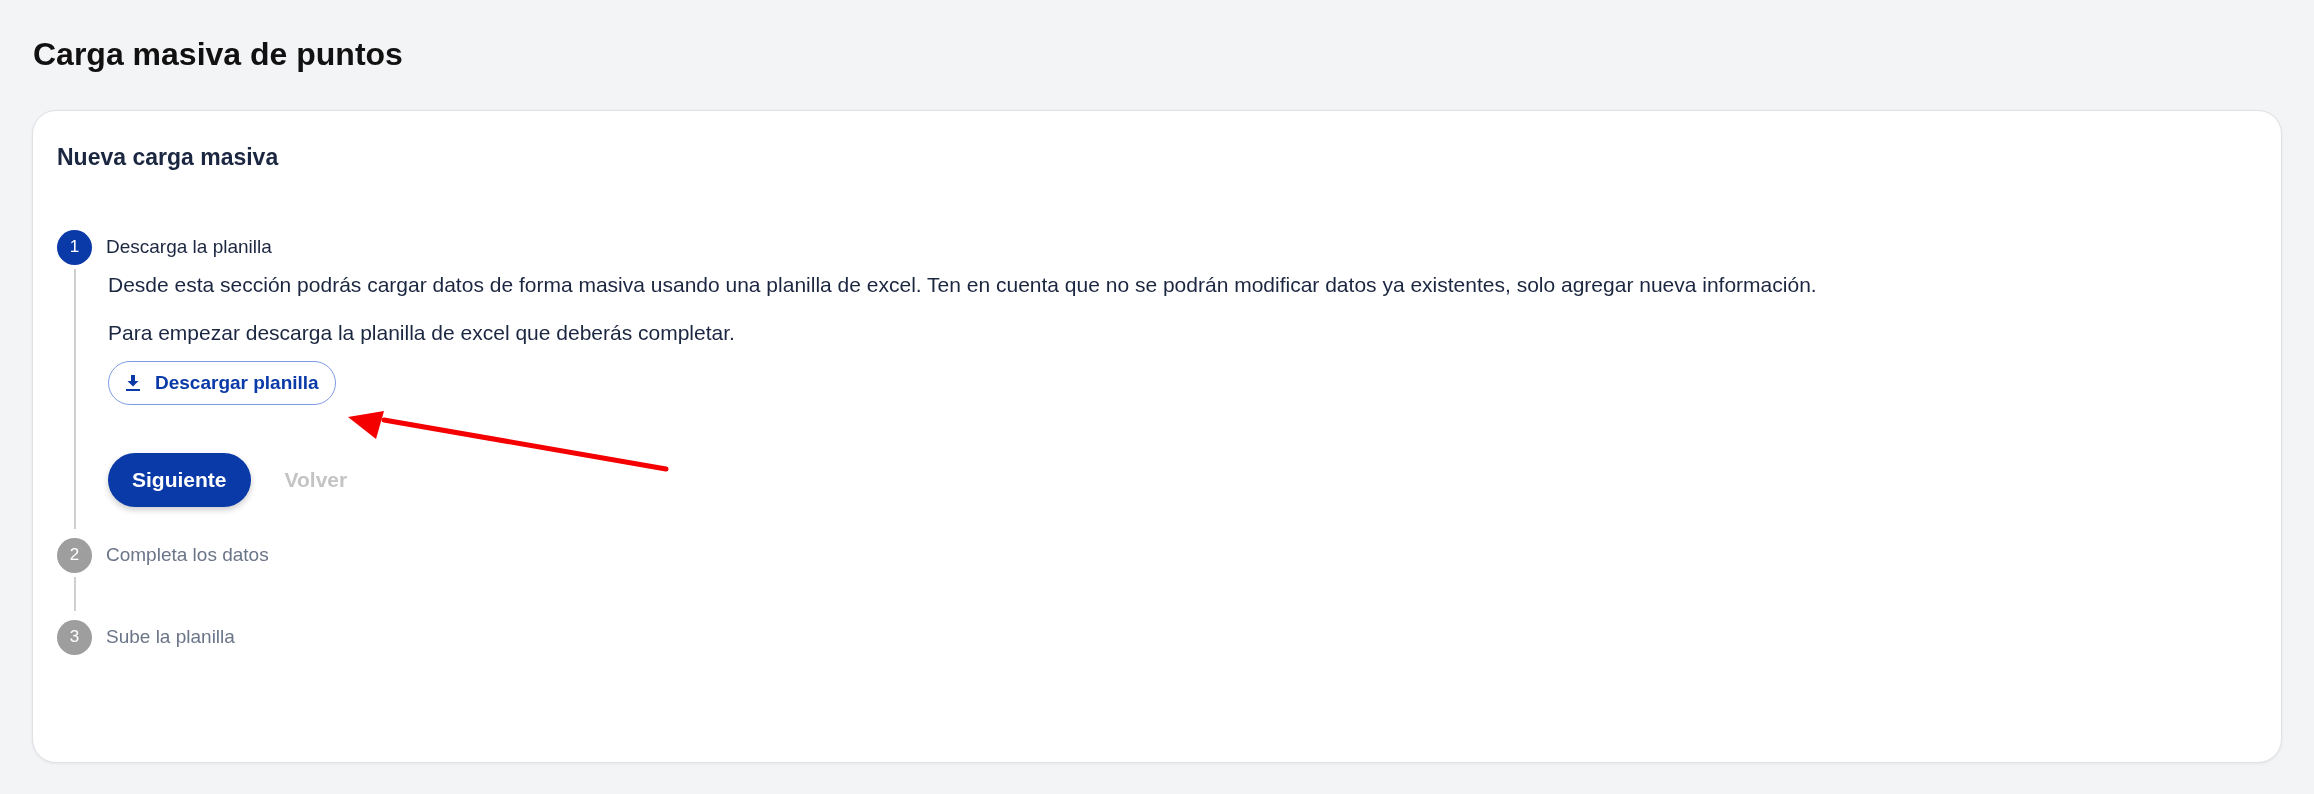  I want to click on card-title: Nueva carga masiva, so click(168, 157).